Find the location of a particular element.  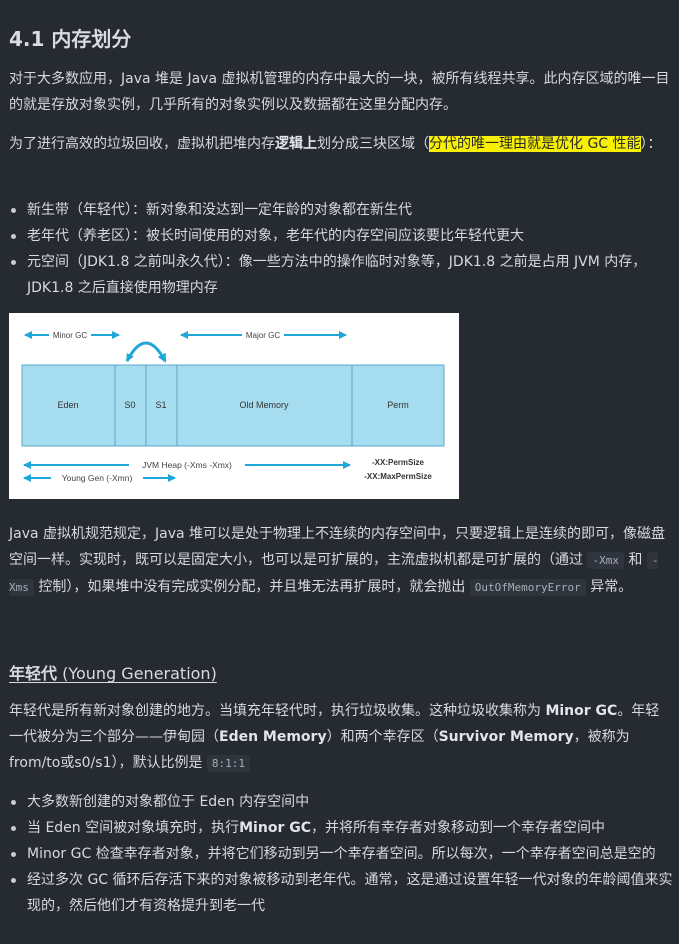

young-gen-label: Young Gen (-Xmn) is located at coordinates (97, 478).